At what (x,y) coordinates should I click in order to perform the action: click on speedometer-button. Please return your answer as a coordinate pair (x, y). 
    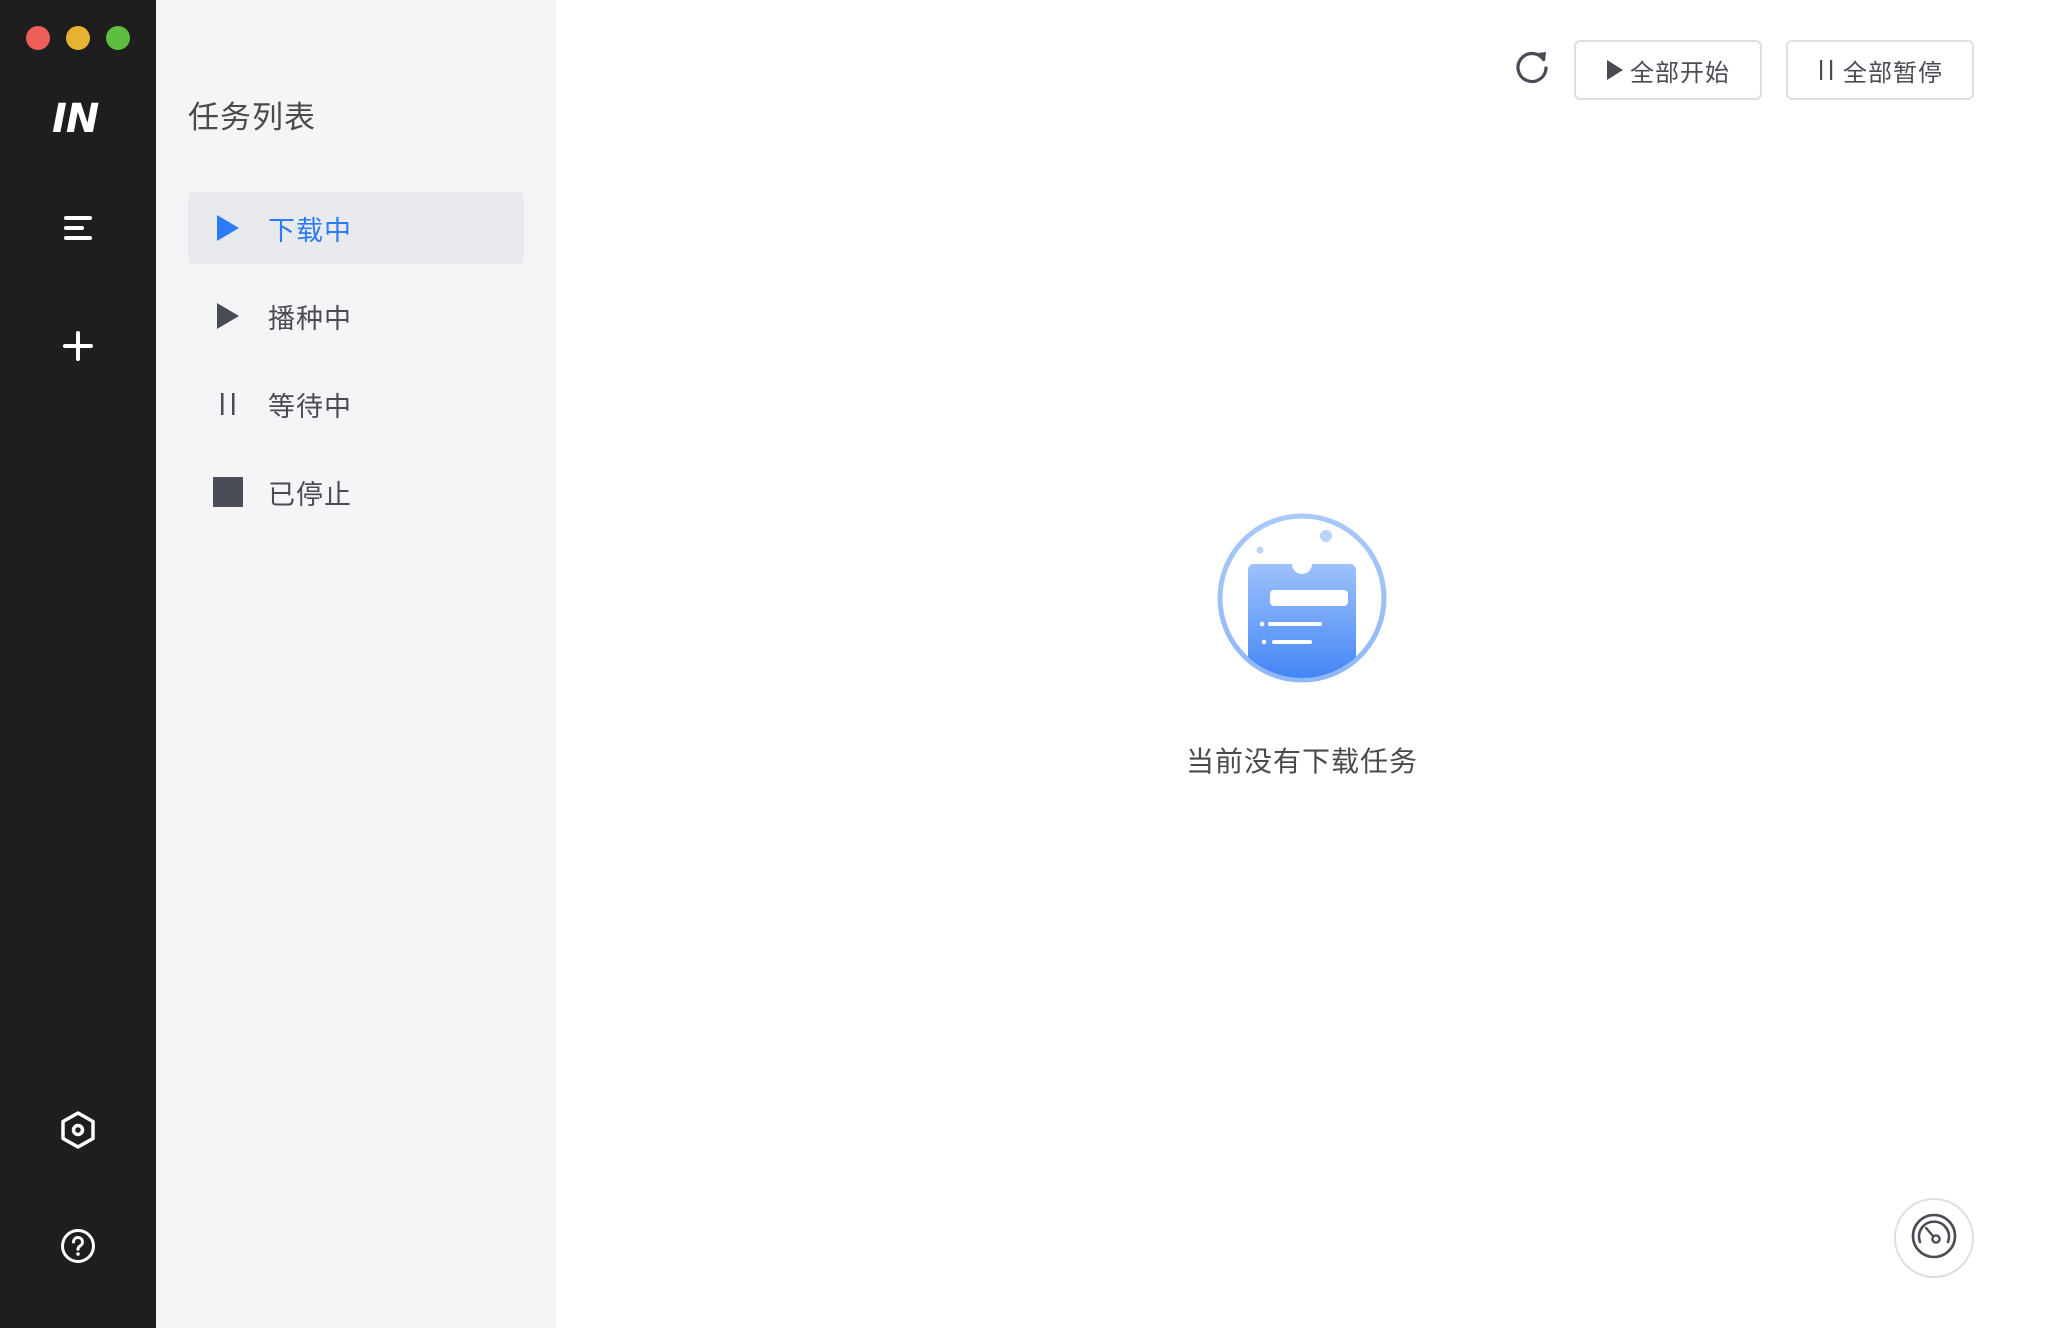
    Looking at the image, I should click on (1934, 1238).